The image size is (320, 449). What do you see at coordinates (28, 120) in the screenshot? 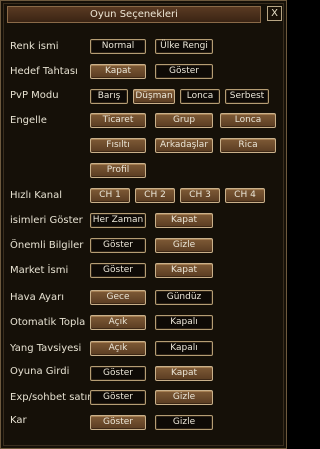
I see `label-block: Engelle` at bounding box center [28, 120].